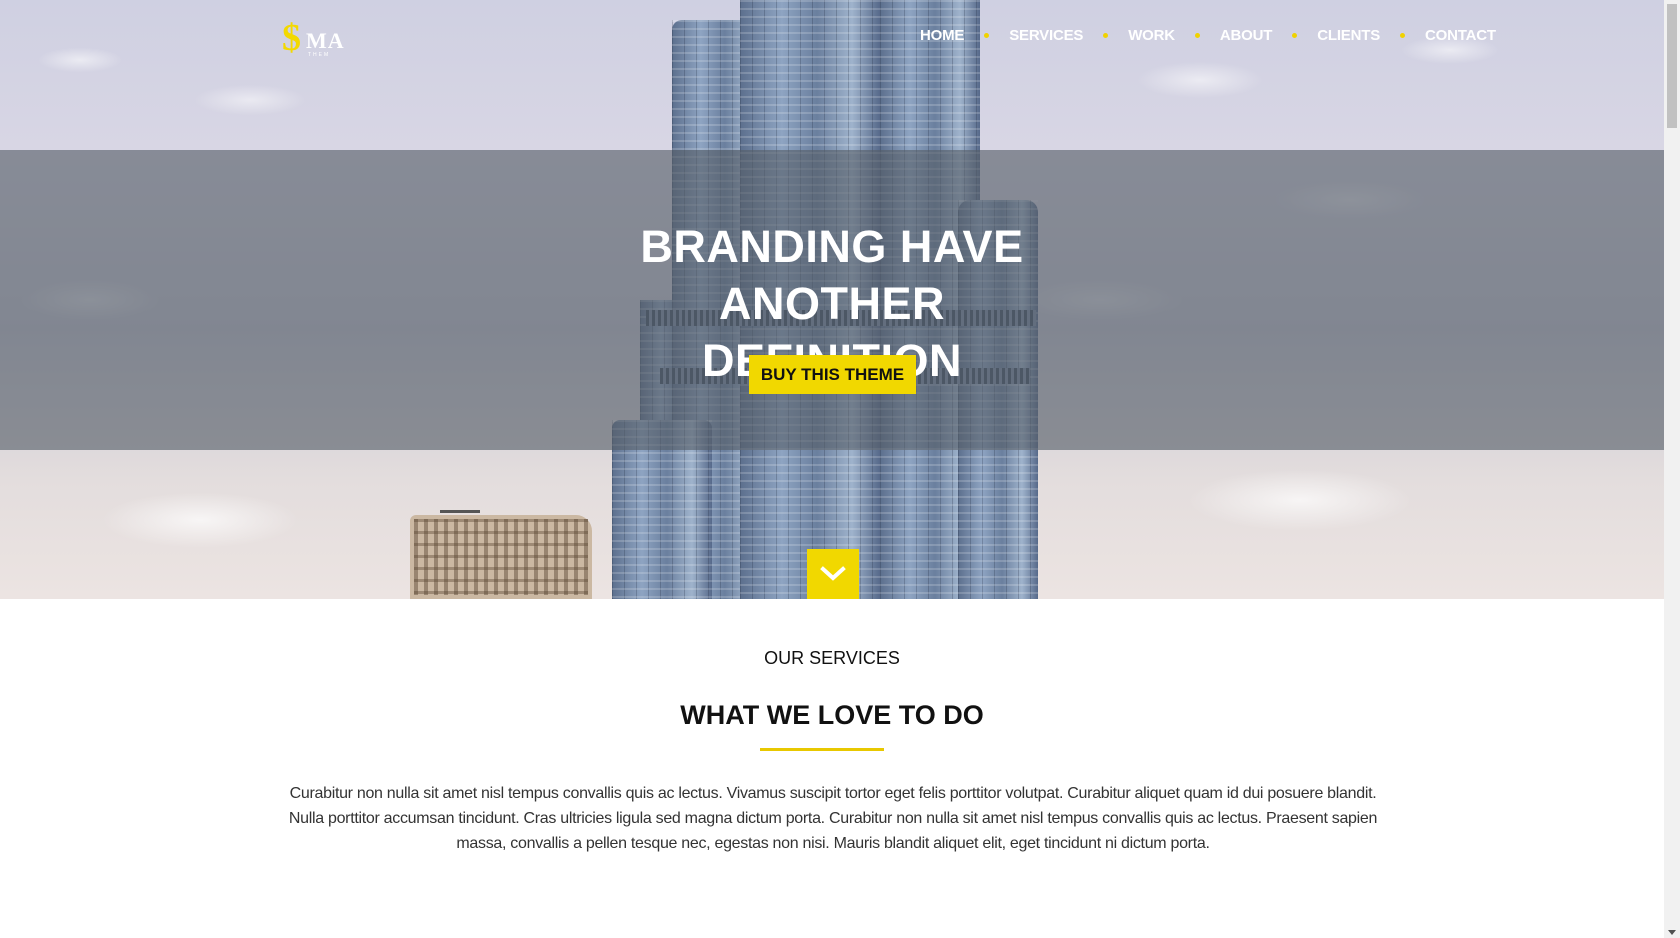 The height and width of the screenshot is (938, 1680). I want to click on nav-item-home: HOME, so click(942, 35).